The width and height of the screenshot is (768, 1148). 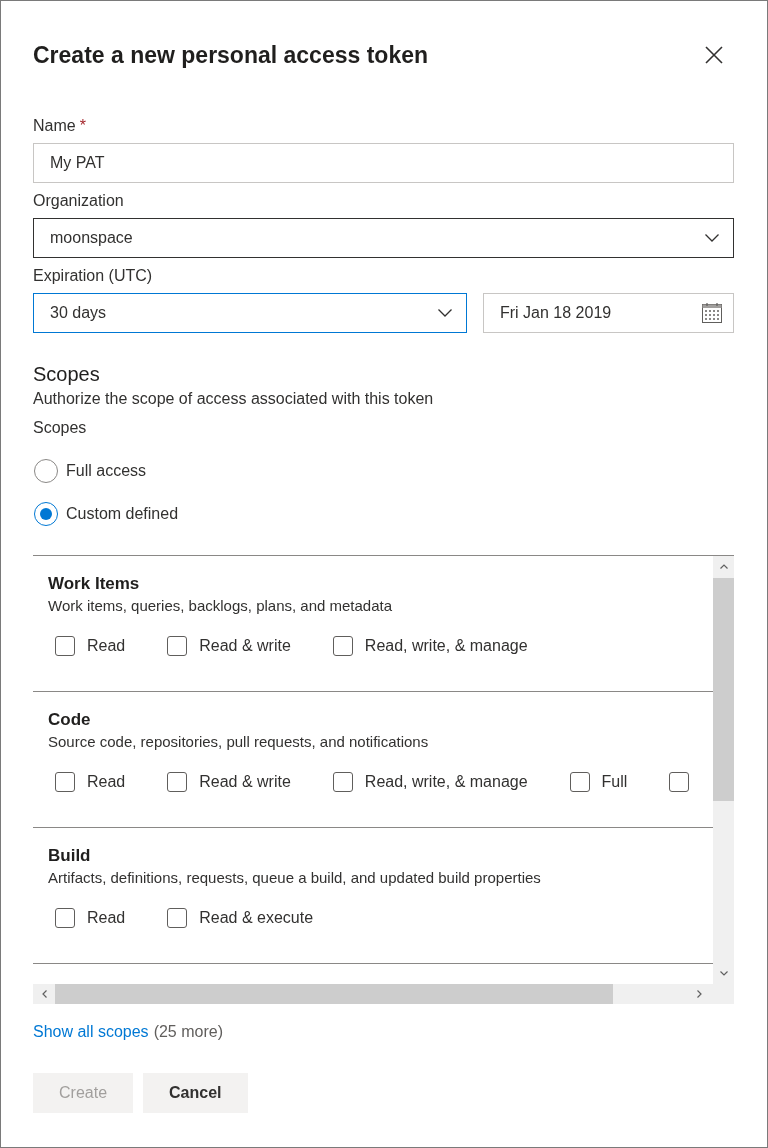 I want to click on scope-group-title: Work Items, so click(x=94, y=584).